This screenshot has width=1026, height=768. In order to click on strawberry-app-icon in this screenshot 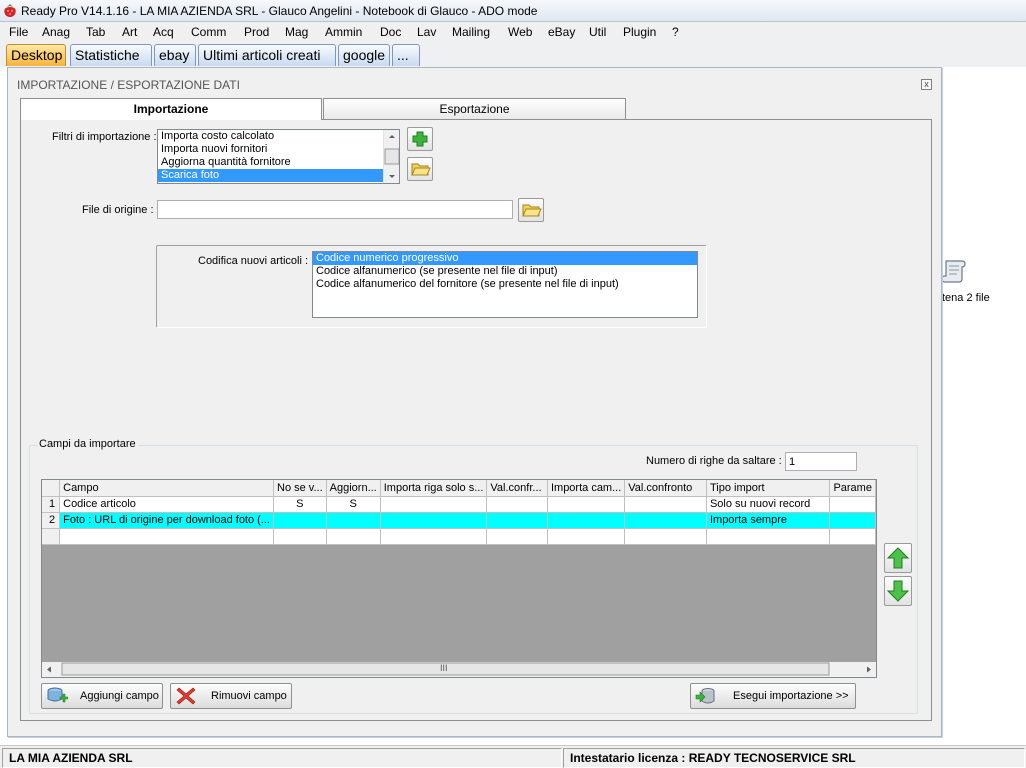, I will do `click(10, 10)`.